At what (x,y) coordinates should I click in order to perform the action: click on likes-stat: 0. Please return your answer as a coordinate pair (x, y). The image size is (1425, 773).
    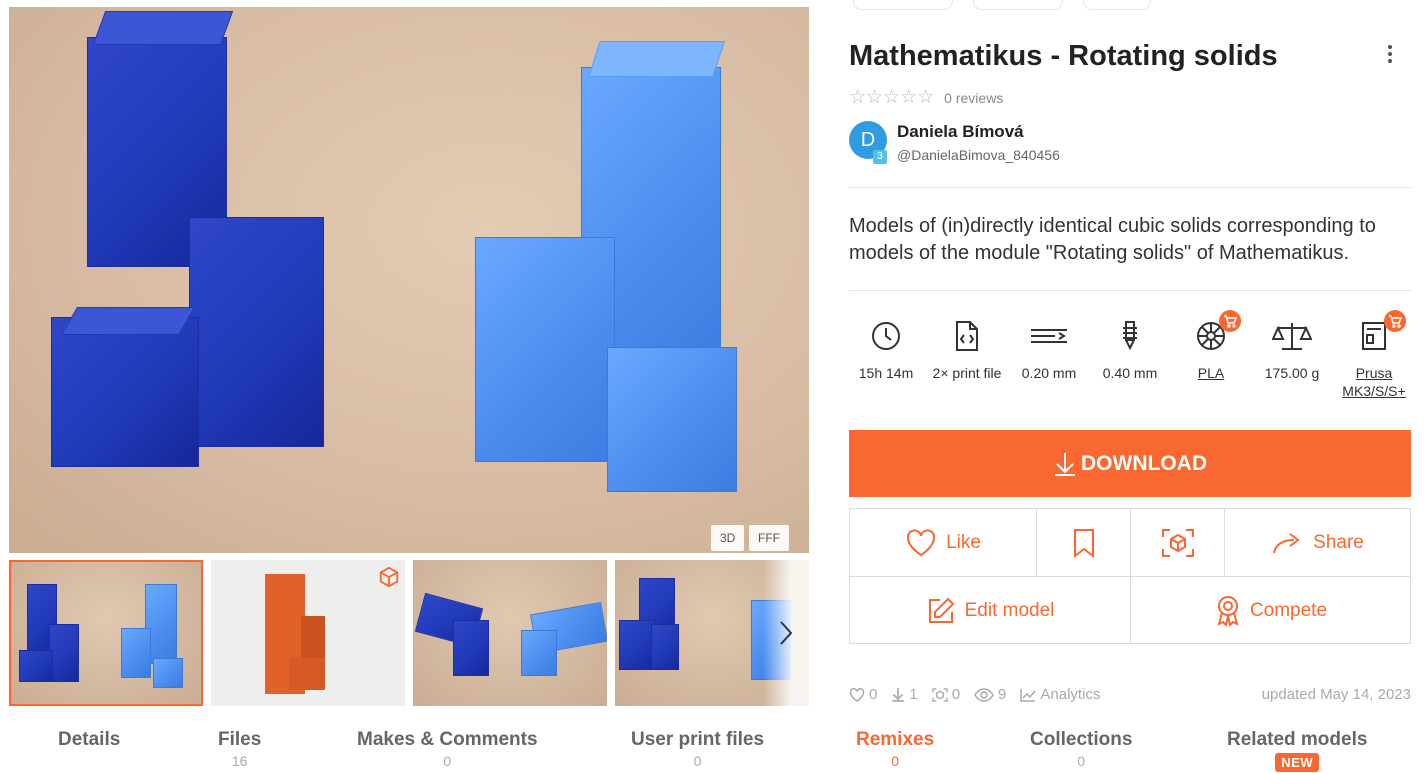
    Looking at the image, I should click on (863, 694).